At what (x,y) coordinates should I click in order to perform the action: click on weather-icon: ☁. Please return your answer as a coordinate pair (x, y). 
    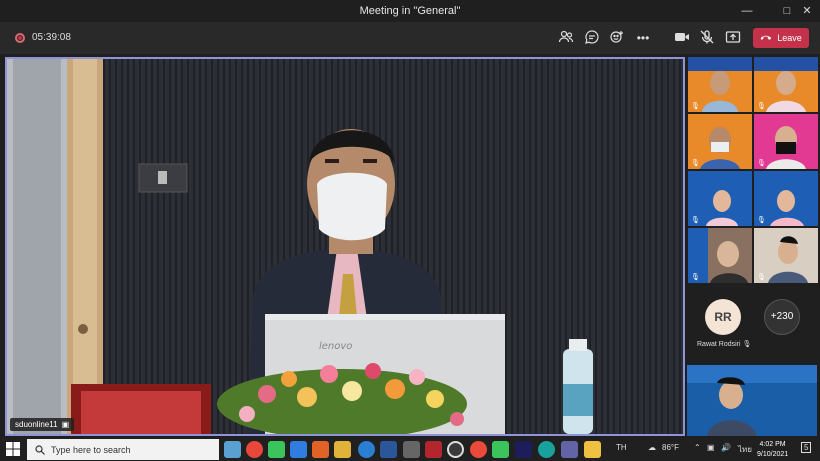
    Looking at the image, I should click on (652, 447).